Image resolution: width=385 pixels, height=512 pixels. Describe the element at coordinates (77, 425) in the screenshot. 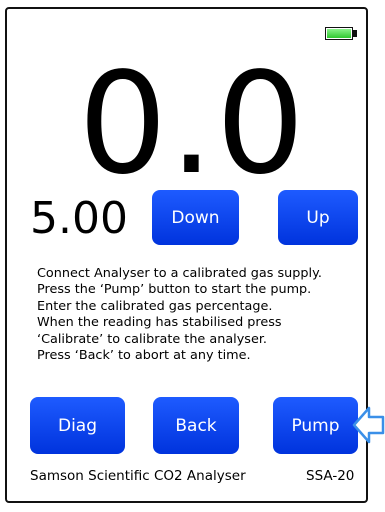

I see `diag-button: Diag` at that location.